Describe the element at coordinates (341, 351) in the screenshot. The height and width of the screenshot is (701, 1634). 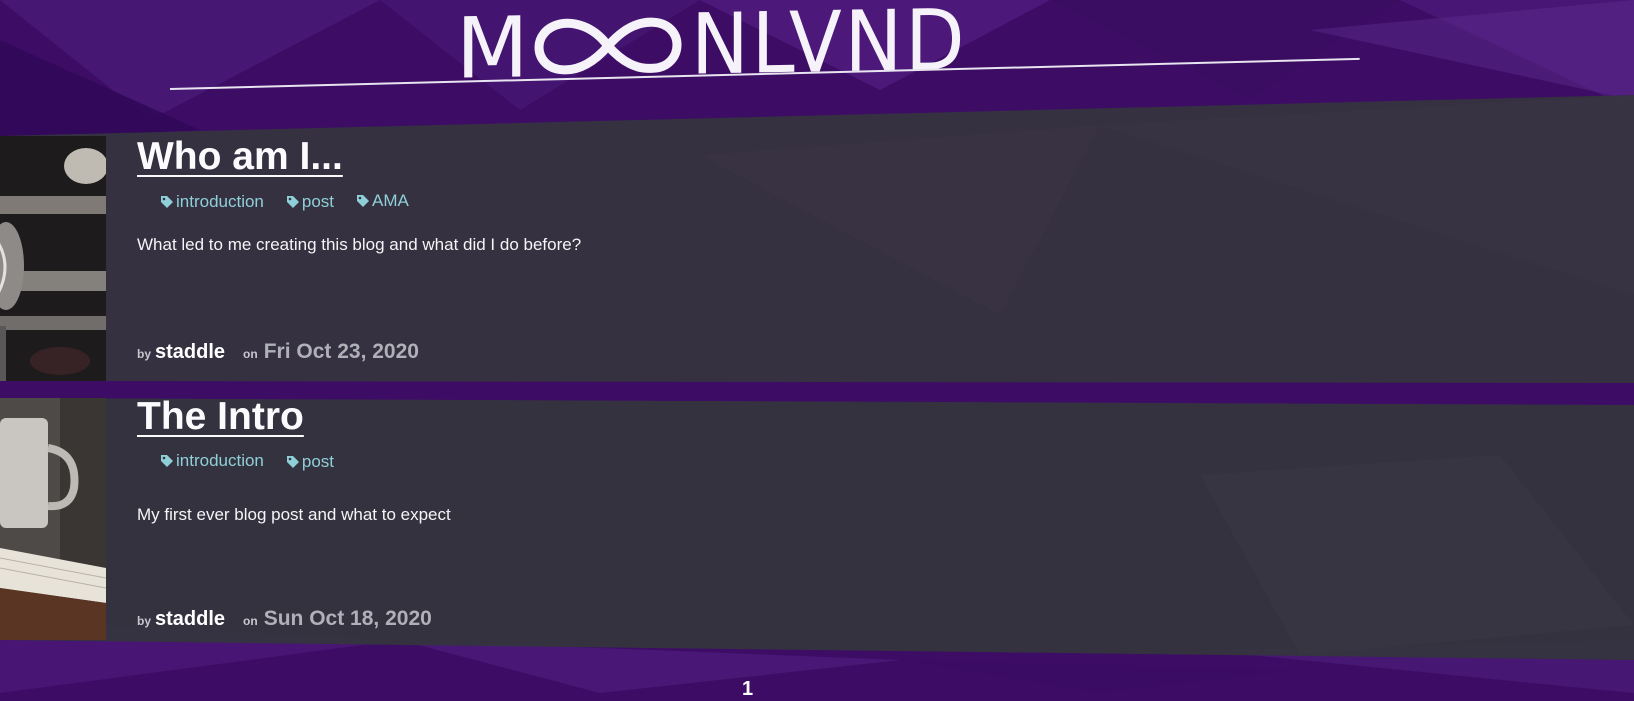
I see `post-date: Fri Oct 23, 2020` at that location.